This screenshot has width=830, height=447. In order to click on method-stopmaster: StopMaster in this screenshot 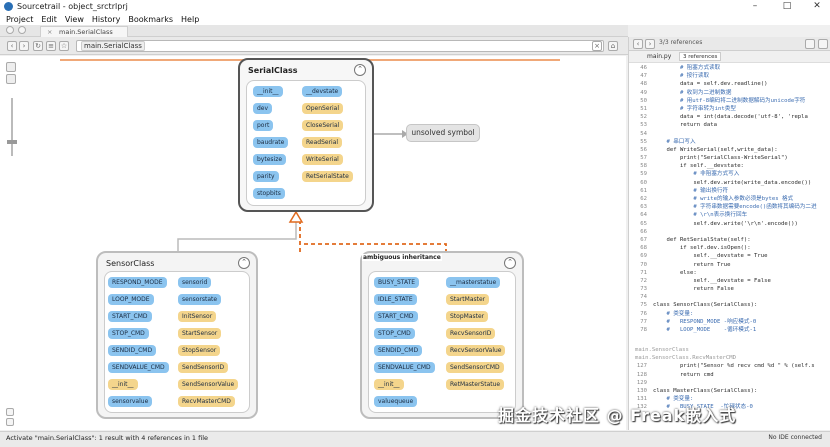, I will do `click(467, 316)`.